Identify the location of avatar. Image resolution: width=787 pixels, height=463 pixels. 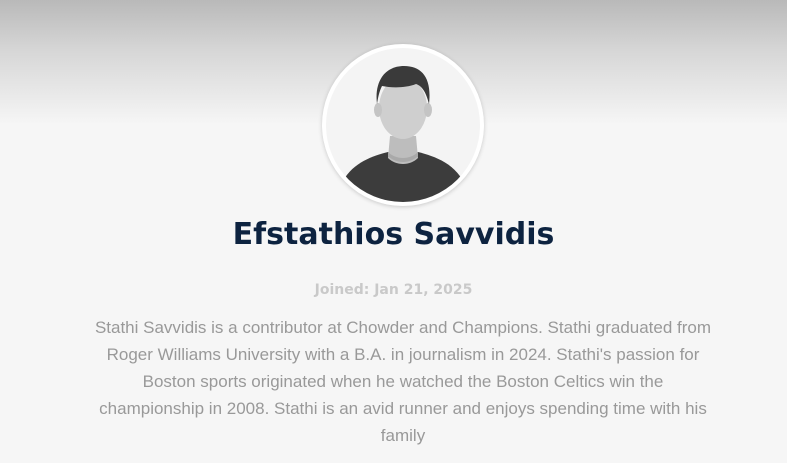
(403, 125).